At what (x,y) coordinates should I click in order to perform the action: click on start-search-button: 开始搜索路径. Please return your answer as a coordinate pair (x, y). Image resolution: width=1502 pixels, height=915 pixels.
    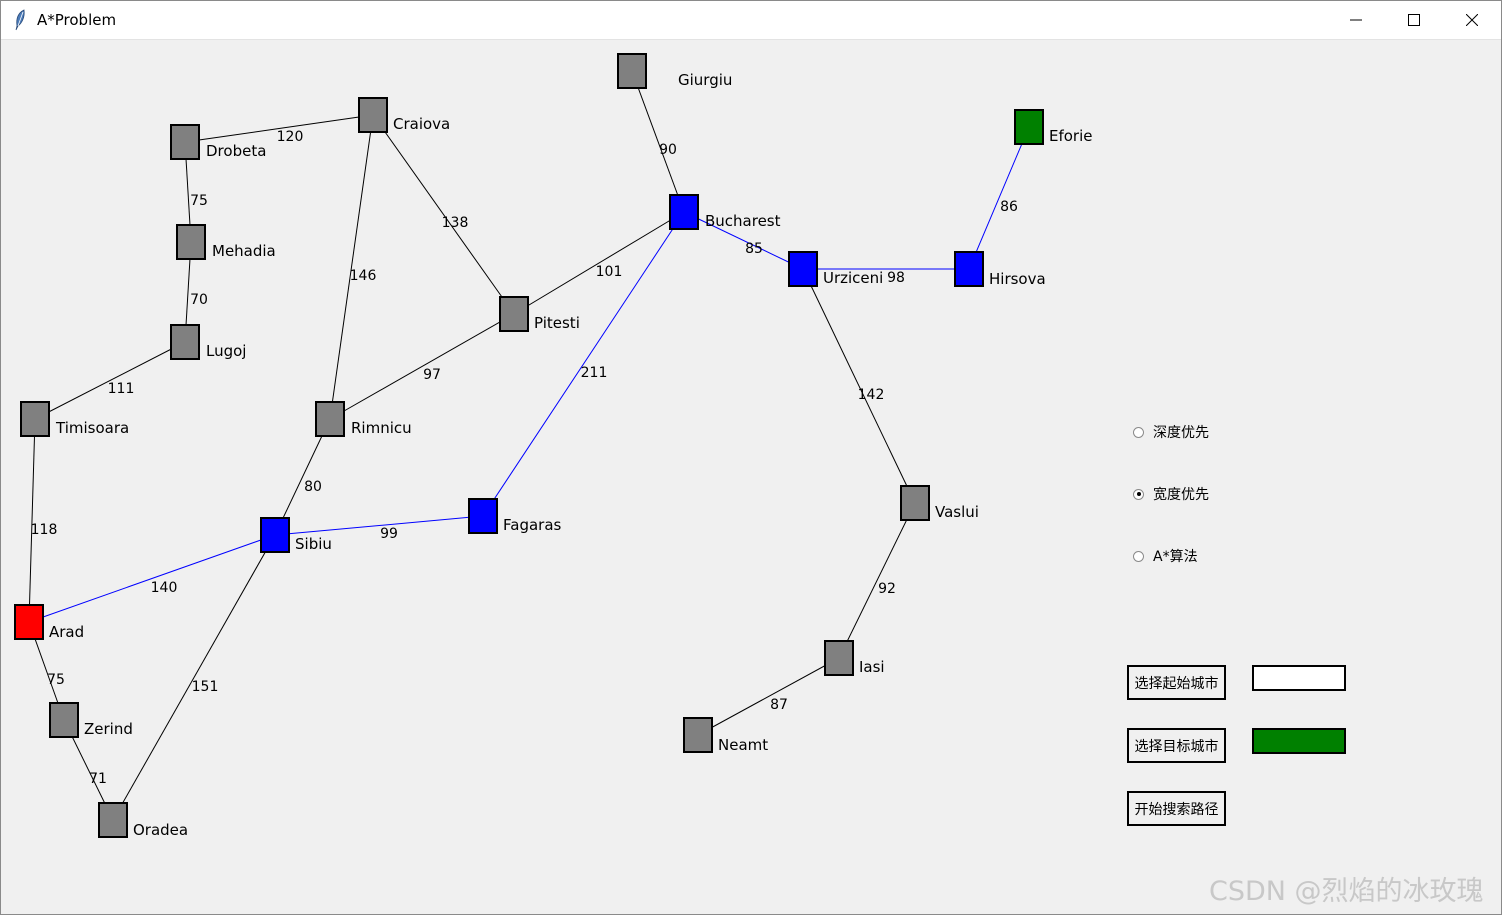
    Looking at the image, I should click on (1176, 808).